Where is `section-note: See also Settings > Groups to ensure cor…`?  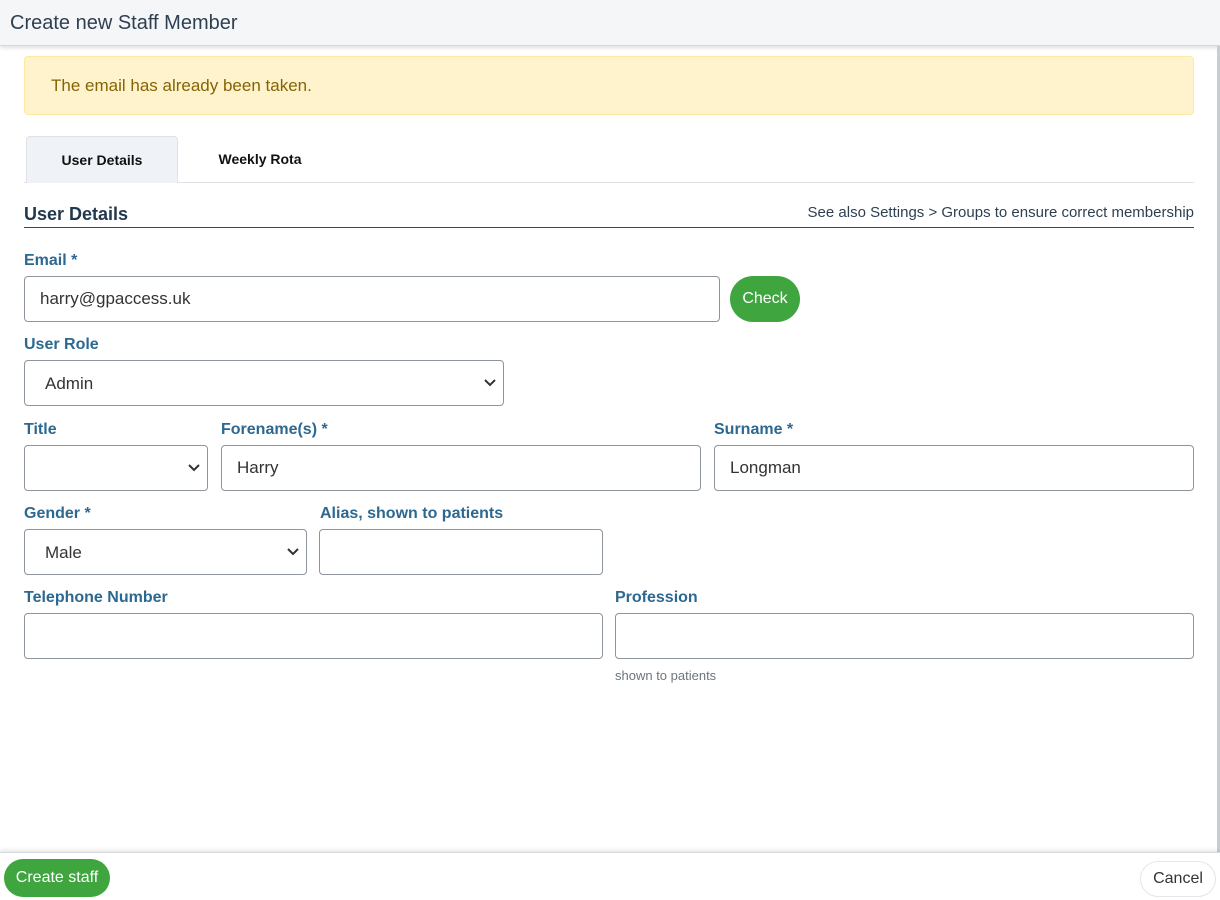 section-note: See also Settings > Groups to ensure cor… is located at coordinates (1000, 212).